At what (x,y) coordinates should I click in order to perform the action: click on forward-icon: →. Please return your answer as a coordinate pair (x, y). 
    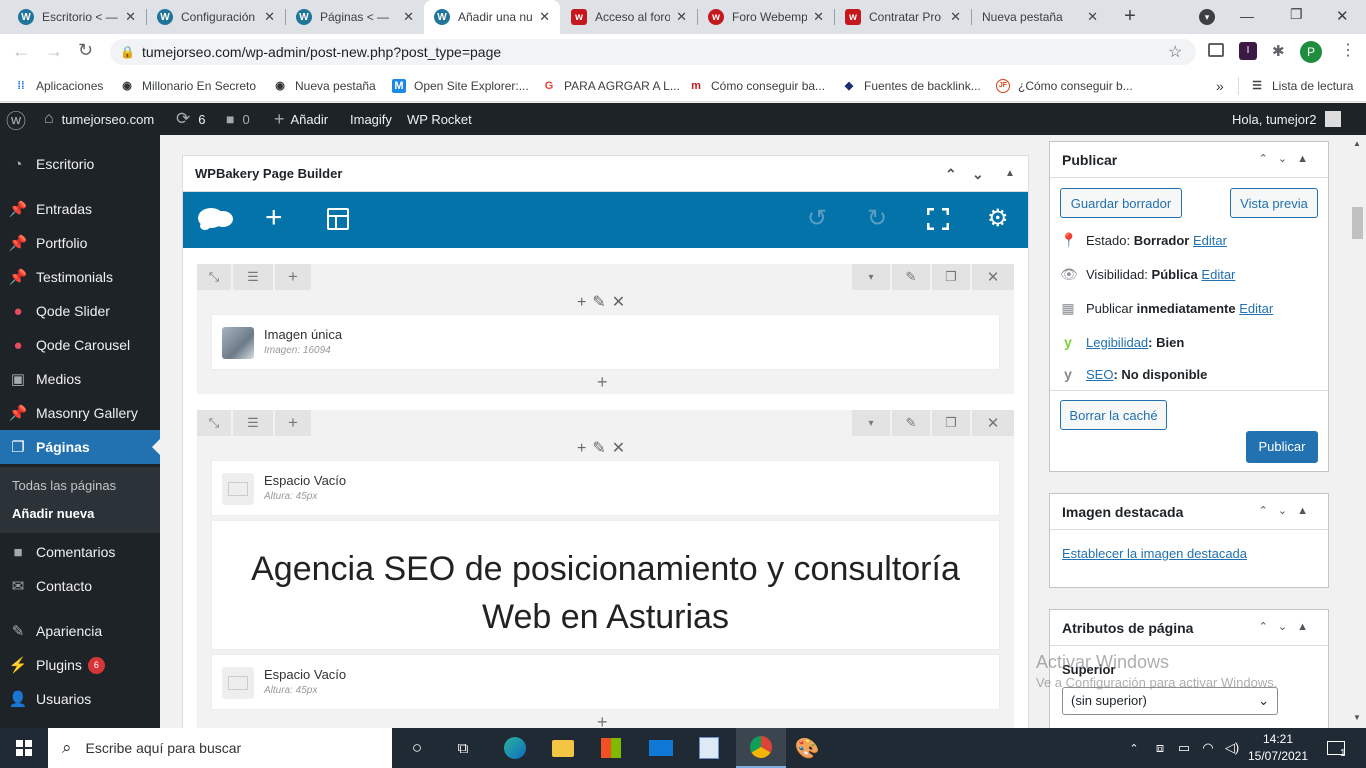
    Looking at the image, I should click on (54, 51).